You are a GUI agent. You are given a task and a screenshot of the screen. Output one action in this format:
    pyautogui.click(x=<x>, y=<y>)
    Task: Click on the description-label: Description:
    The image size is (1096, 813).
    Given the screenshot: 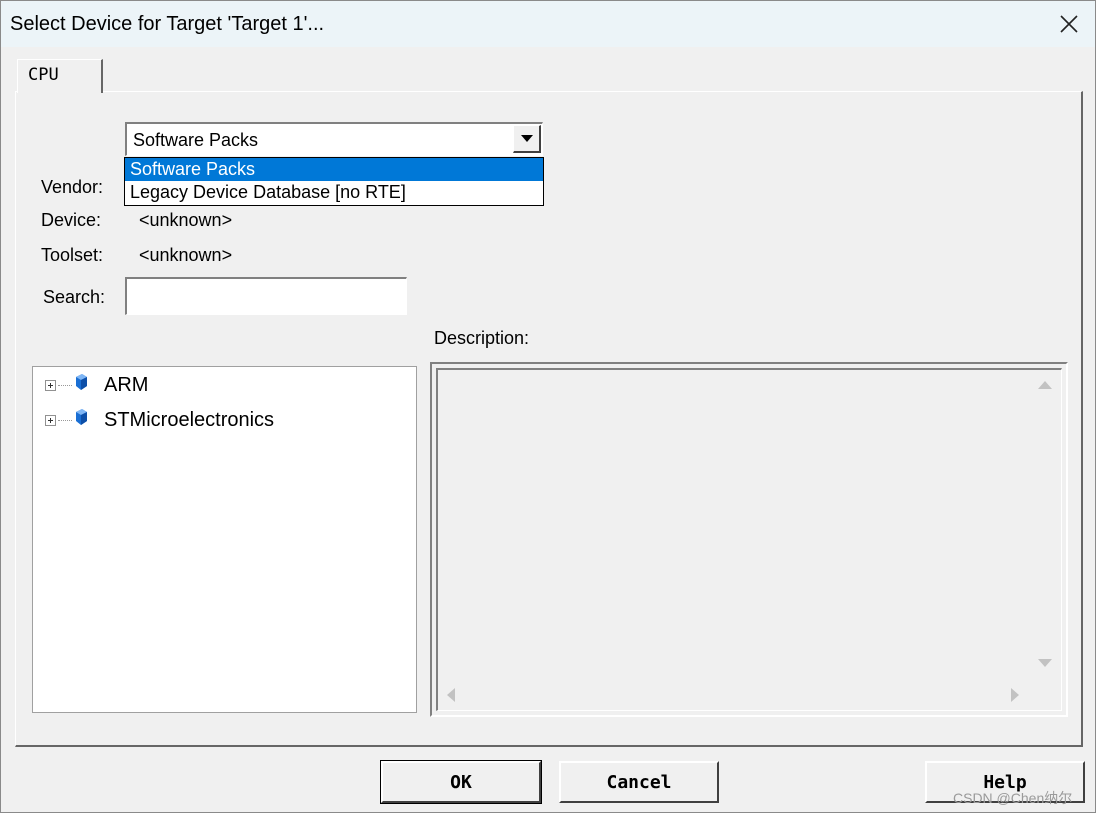 What is the action you would take?
    pyautogui.click(x=482, y=338)
    